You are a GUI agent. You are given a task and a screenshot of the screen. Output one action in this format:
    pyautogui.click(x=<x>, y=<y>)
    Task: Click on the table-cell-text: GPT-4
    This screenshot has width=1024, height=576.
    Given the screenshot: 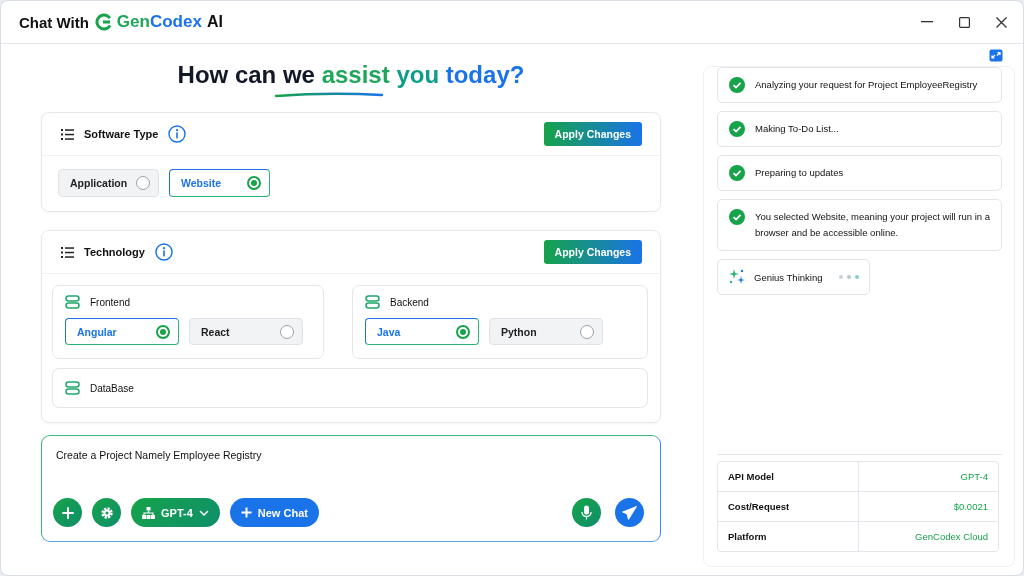 What is the action you would take?
    pyautogui.click(x=974, y=477)
    